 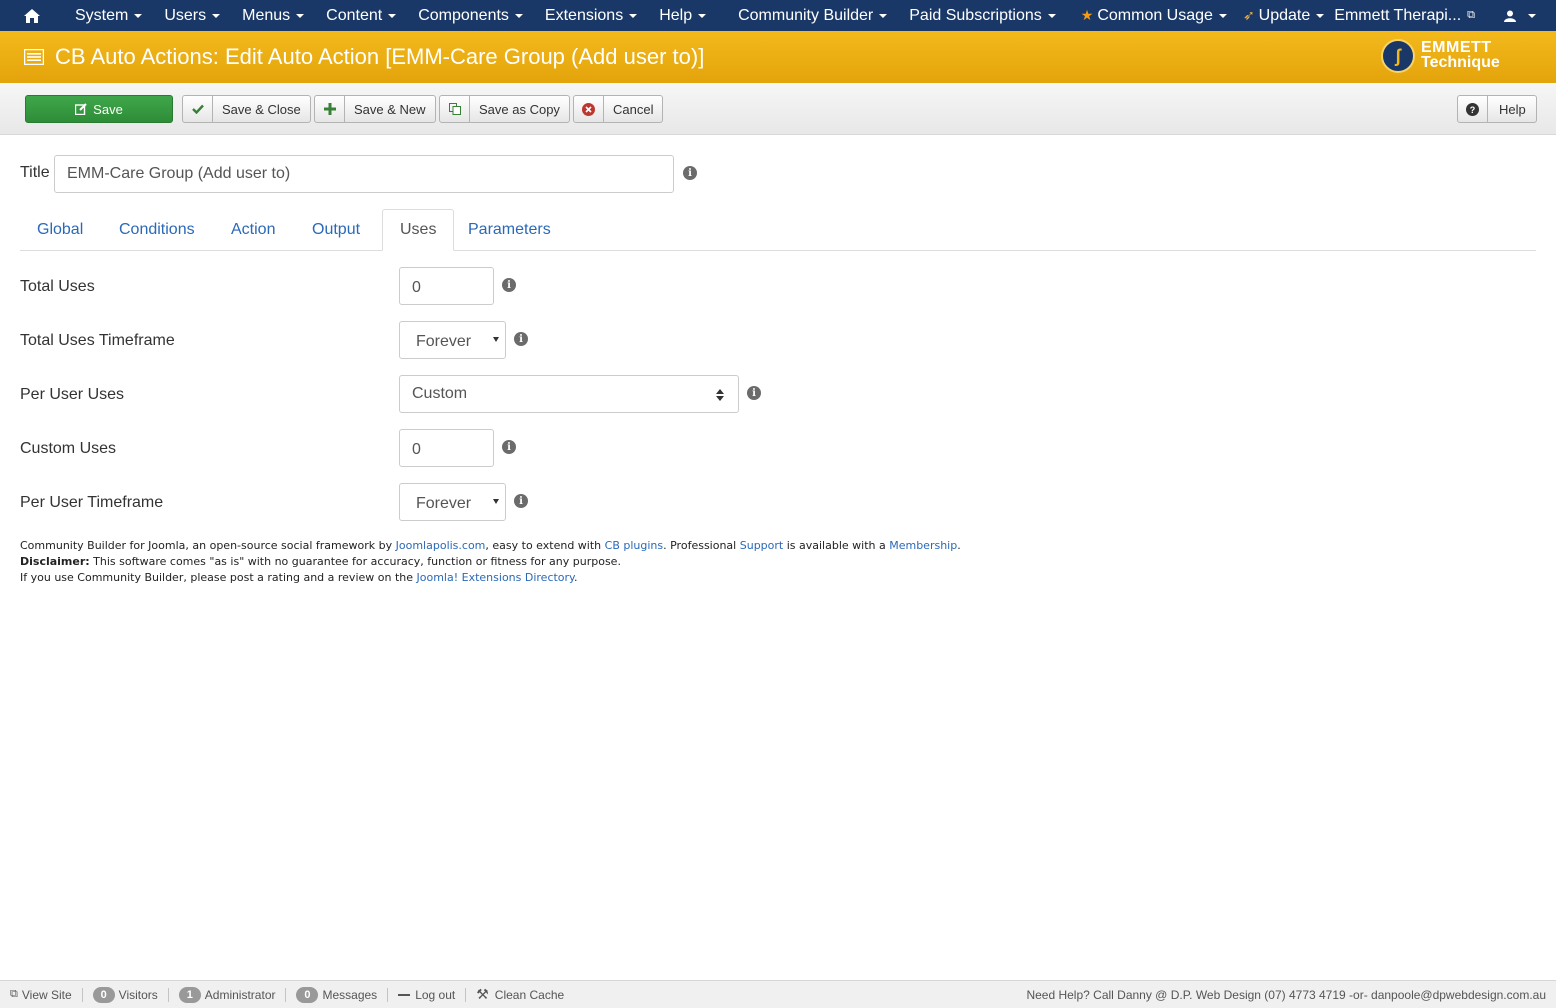 What do you see at coordinates (761, 545) in the screenshot?
I see `support-link: Support` at bounding box center [761, 545].